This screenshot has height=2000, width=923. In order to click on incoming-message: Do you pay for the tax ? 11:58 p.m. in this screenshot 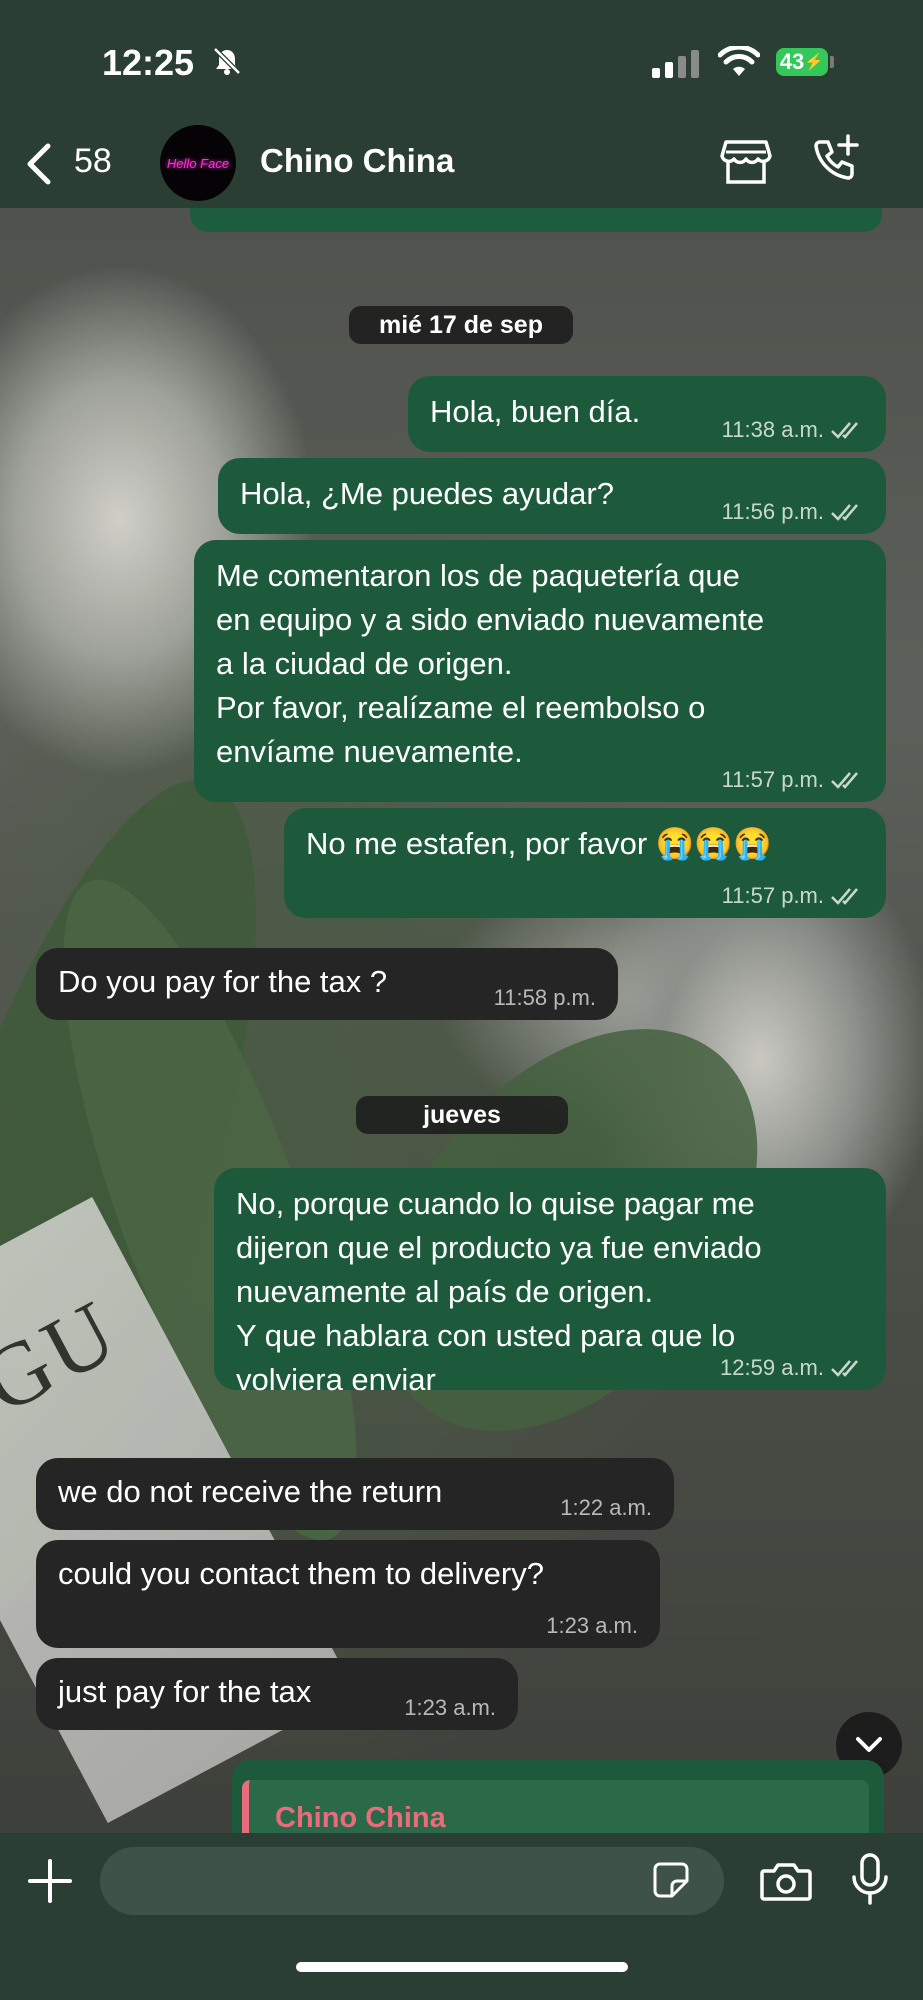, I will do `click(327, 984)`.